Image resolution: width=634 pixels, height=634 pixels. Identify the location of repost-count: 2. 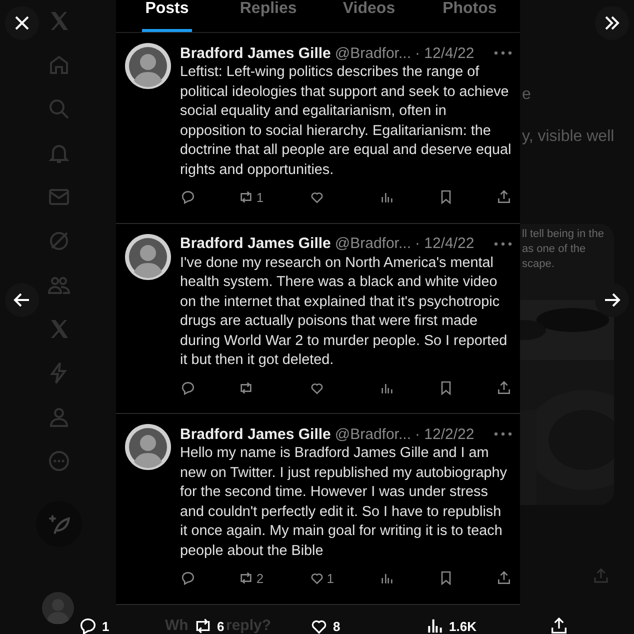
(260, 578).